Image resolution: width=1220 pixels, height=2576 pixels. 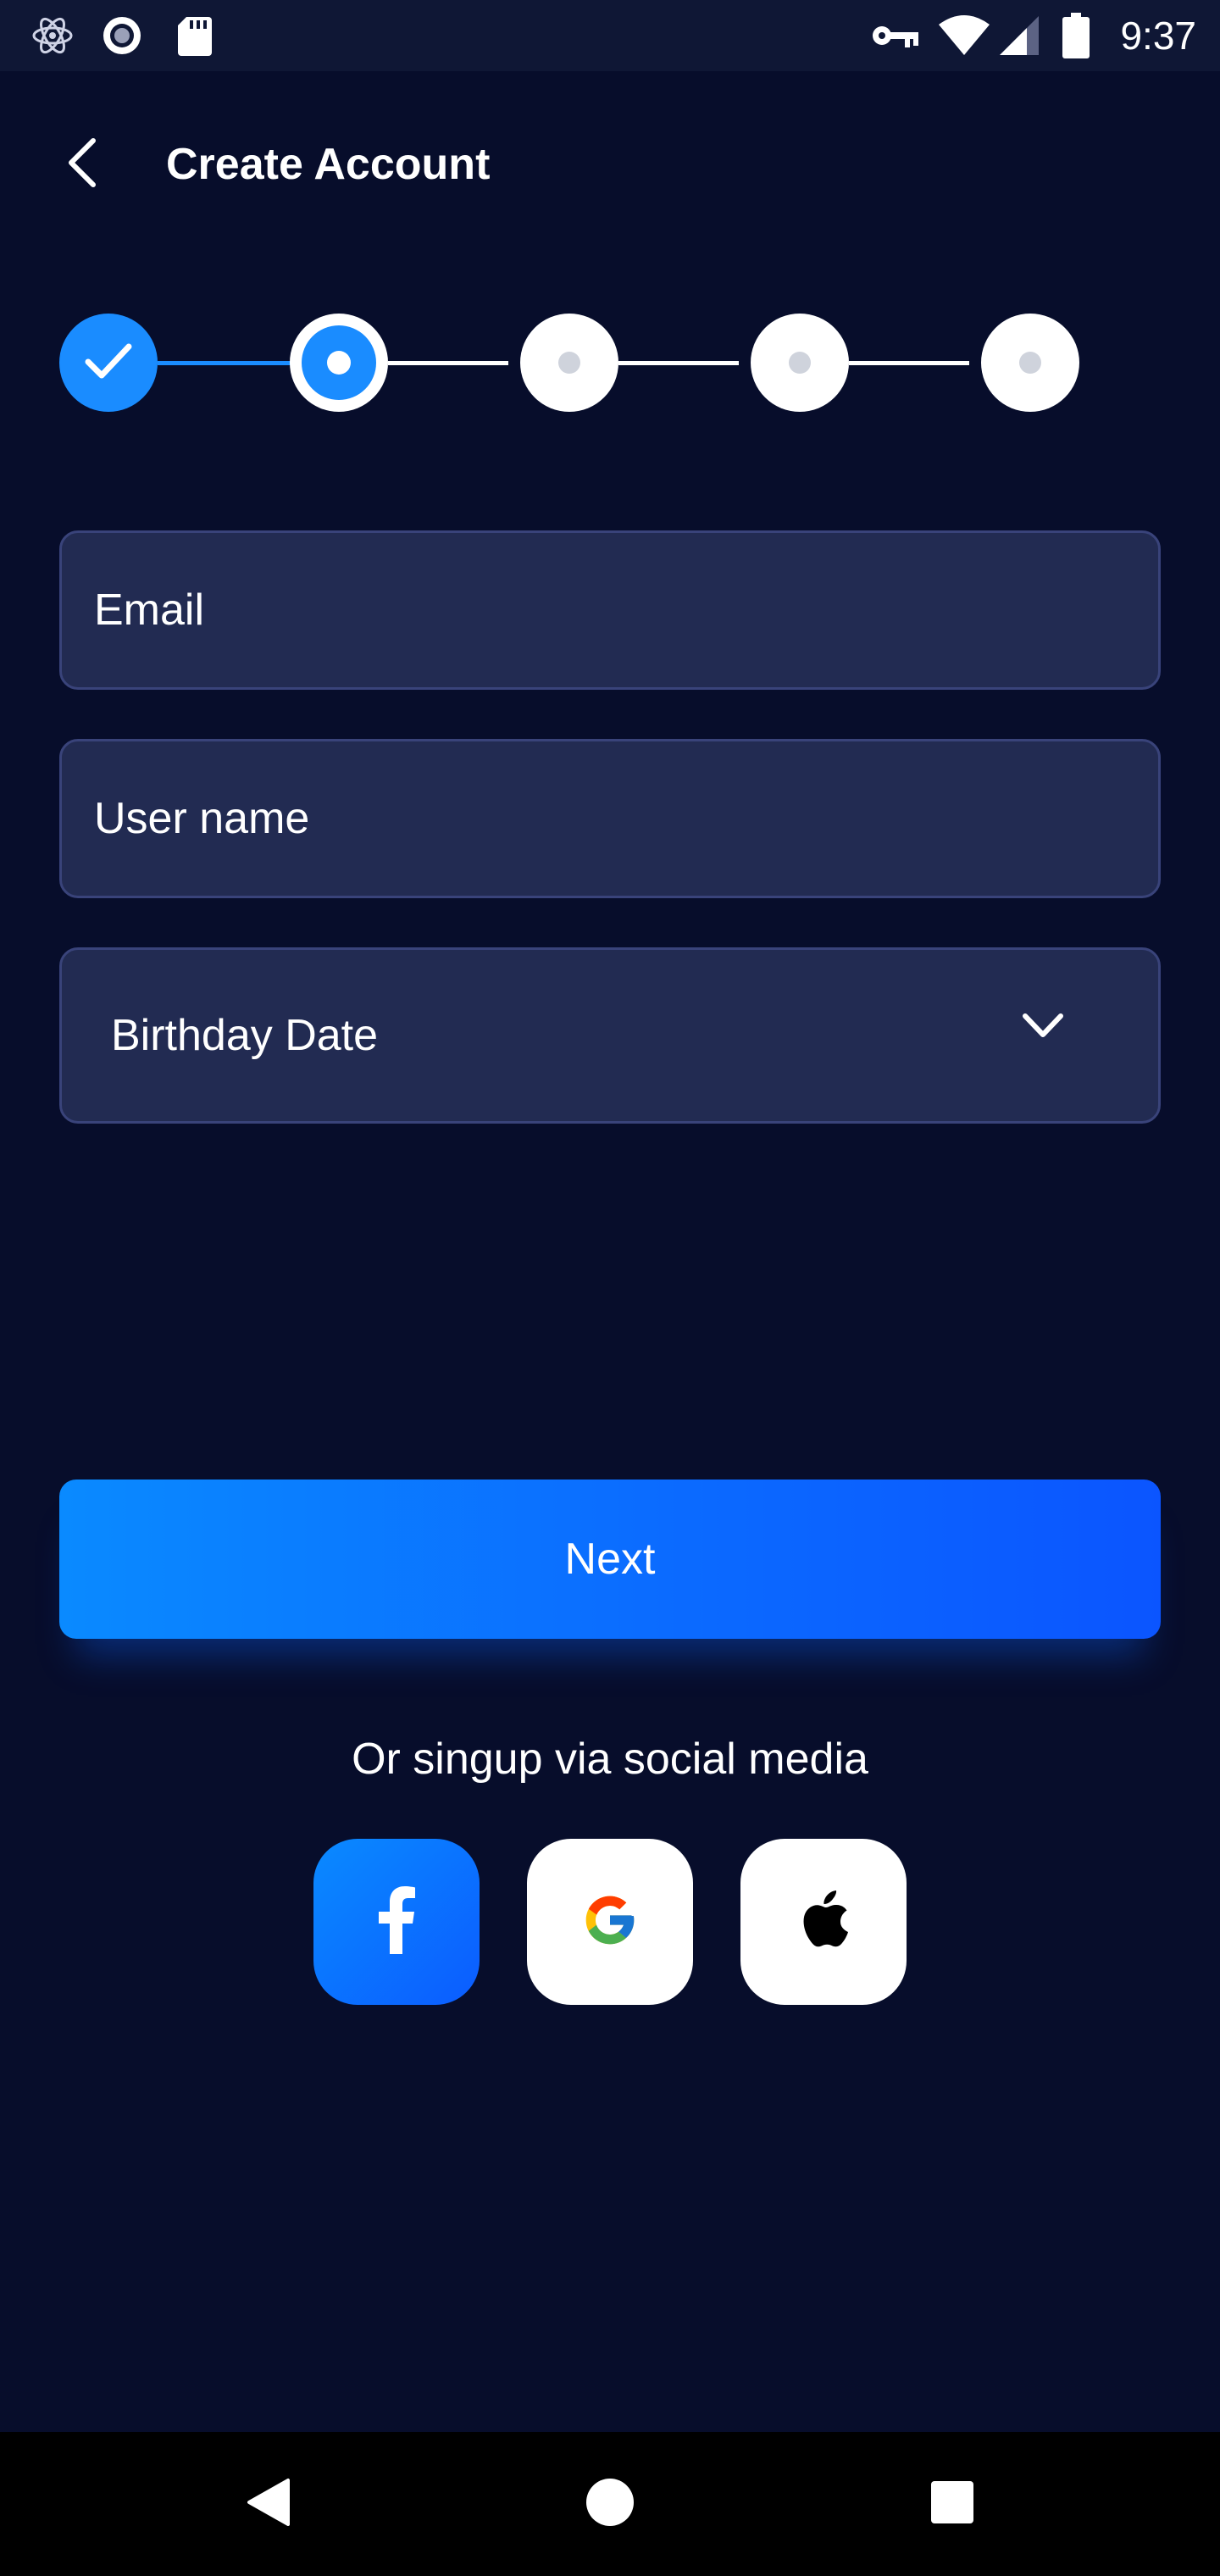 I want to click on back-triangle-icon, so click(x=267, y=2504).